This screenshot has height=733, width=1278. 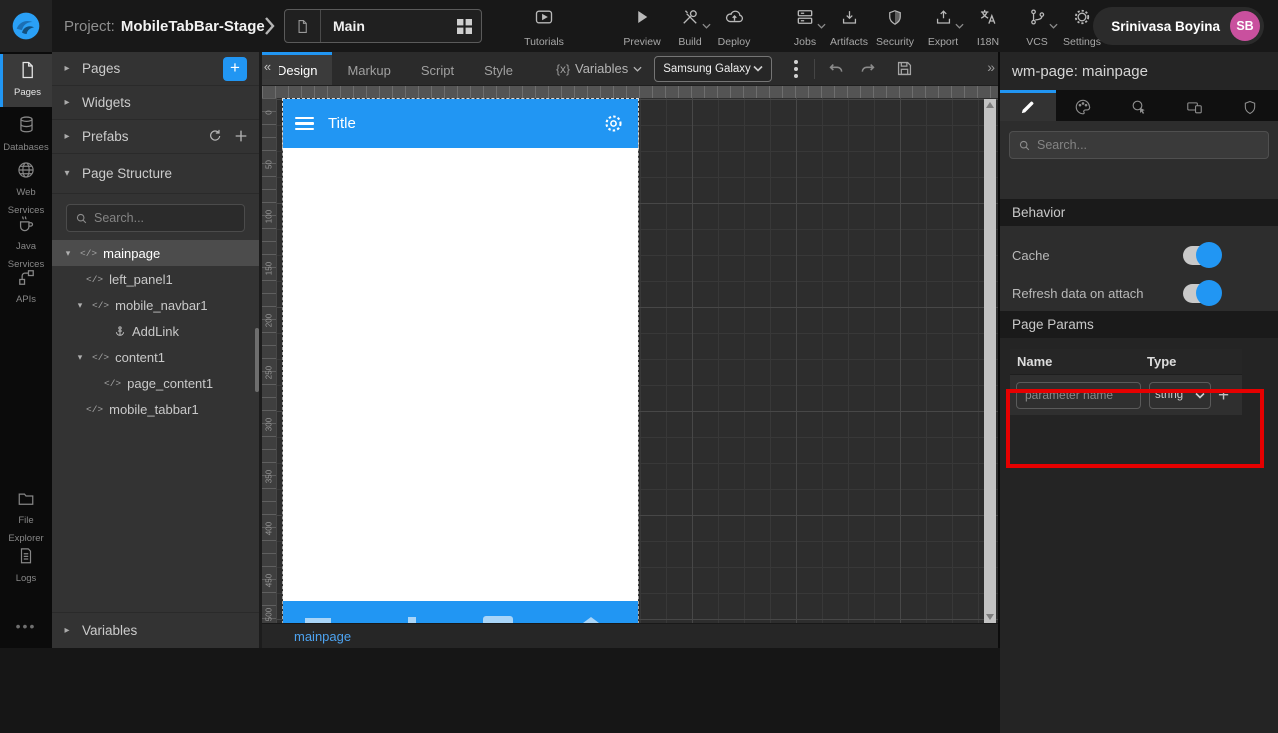 I want to click on deploy-button: Deploy, so click(x=734, y=27).